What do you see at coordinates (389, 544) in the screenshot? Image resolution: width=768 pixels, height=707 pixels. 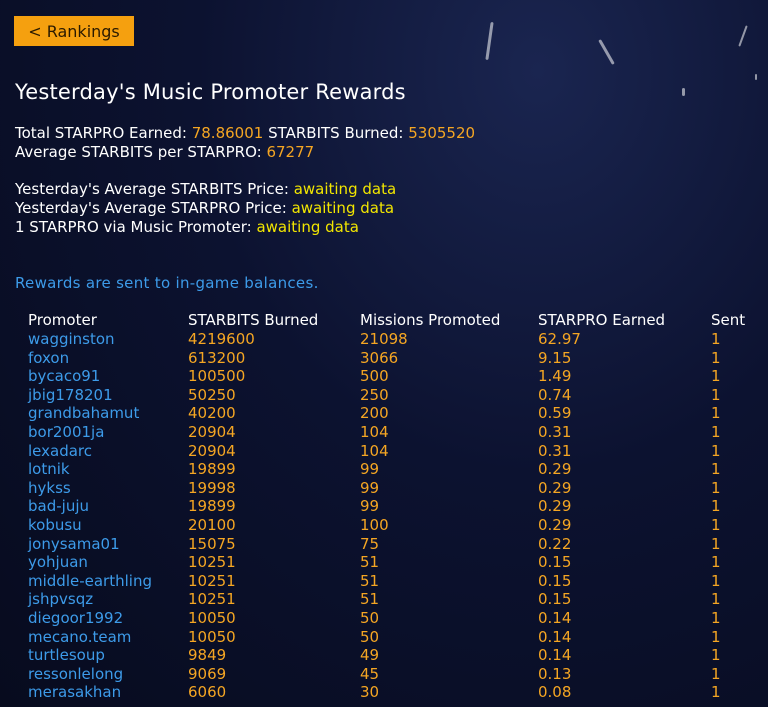 I see `table-row: jonysama01 15075 75 0.22 1` at bounding box center [389, 544].